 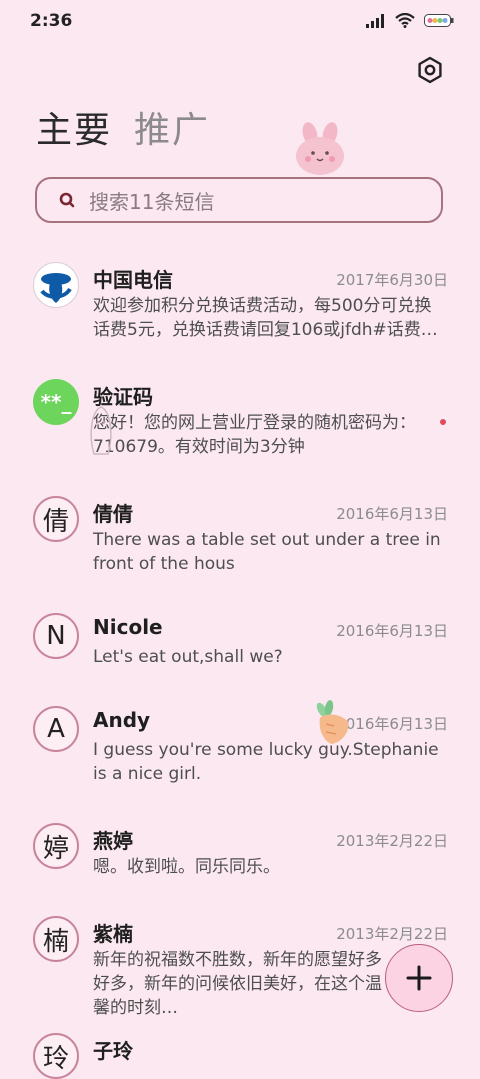 What do you see at coordinates (439, 20) in the screenshot?
I see `battery-icon` at bounding box center [439, 20].